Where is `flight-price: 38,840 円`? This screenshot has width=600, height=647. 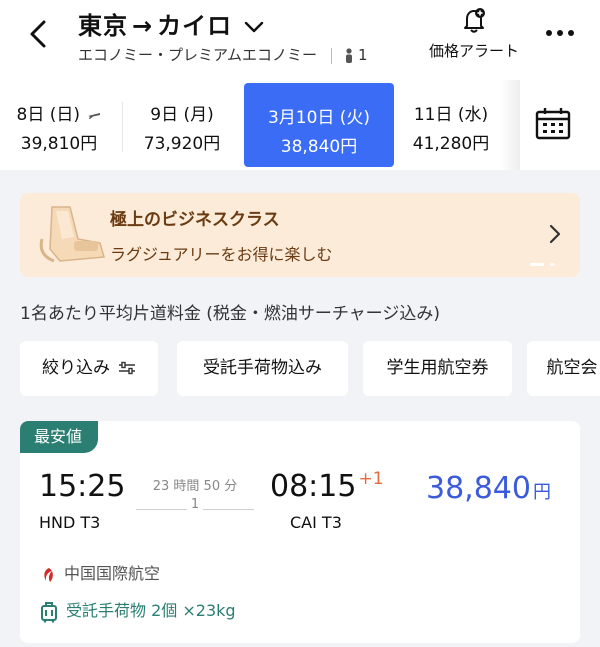
flight-price: 38,840 円 is located at coordinates (488, 488).